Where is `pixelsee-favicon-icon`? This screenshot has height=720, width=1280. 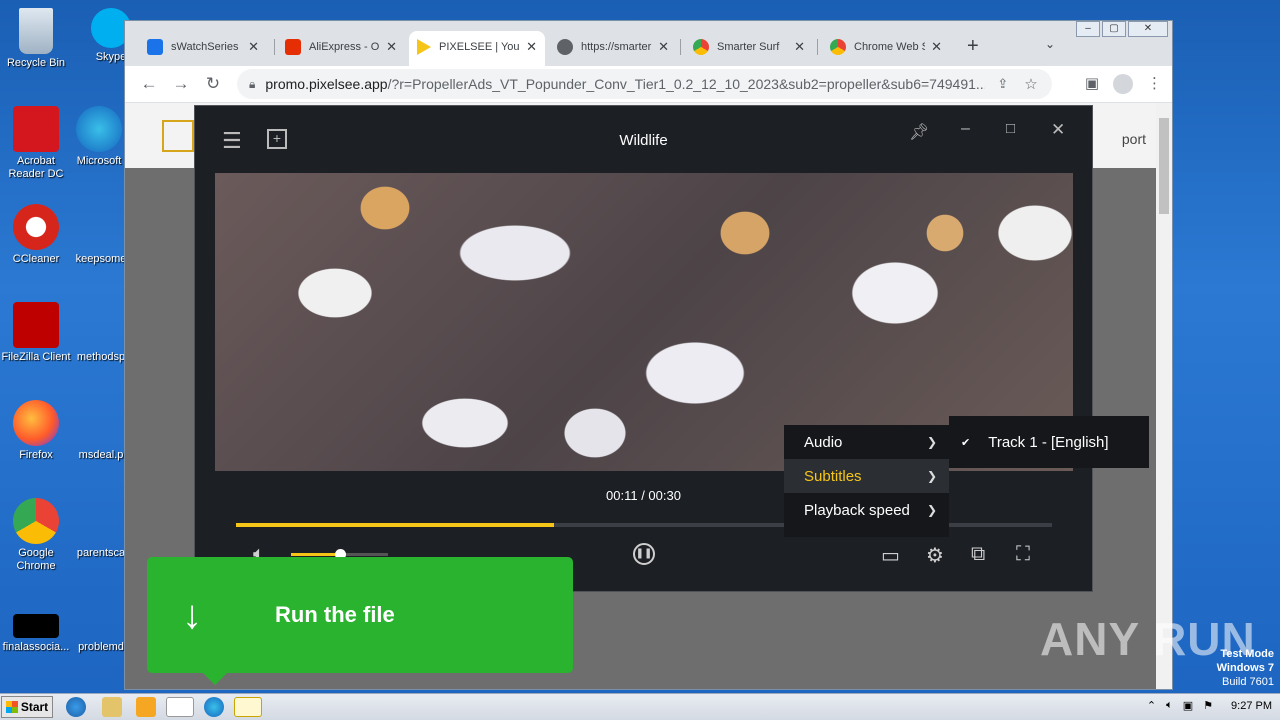 pixelsee-favicon-icon is located at coordinates (424, 47).